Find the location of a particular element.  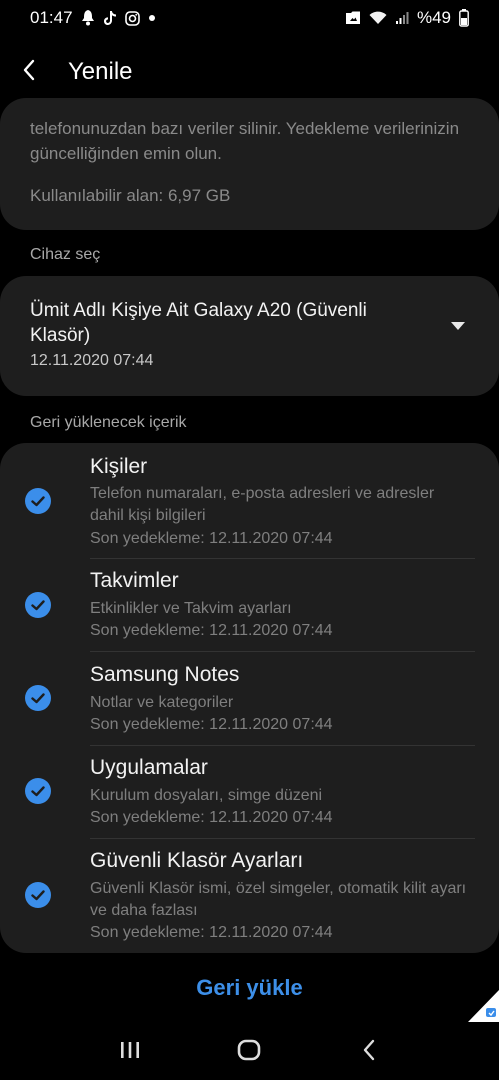

dropdown-arrow-icon is located at coordinates (458, 324).